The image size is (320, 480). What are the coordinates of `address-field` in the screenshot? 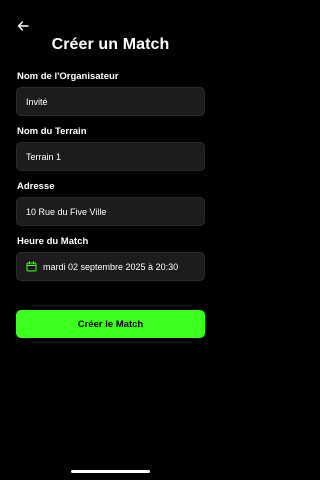 It's located at (110, 211).